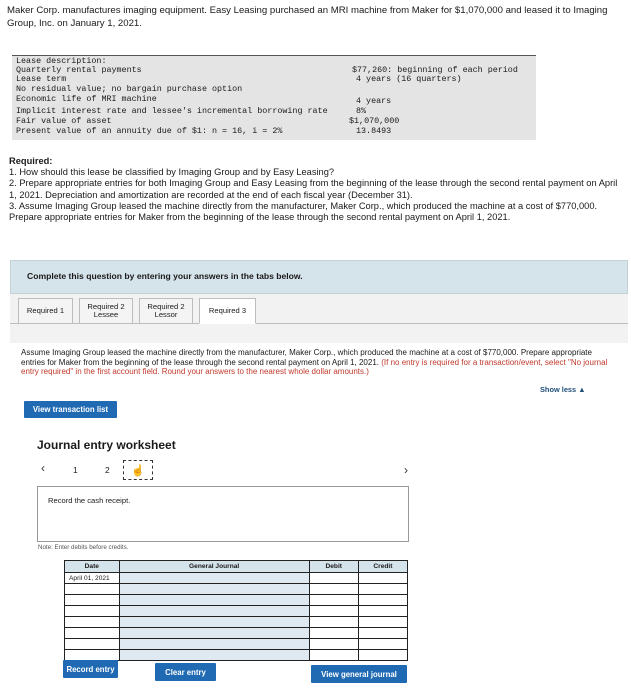 The height and width of the screenshot is (700, 631). Describe the element at coordinates (83, 547) in the screenshot. I see `debits-note: Note: Enter debits before credits.` at that location.